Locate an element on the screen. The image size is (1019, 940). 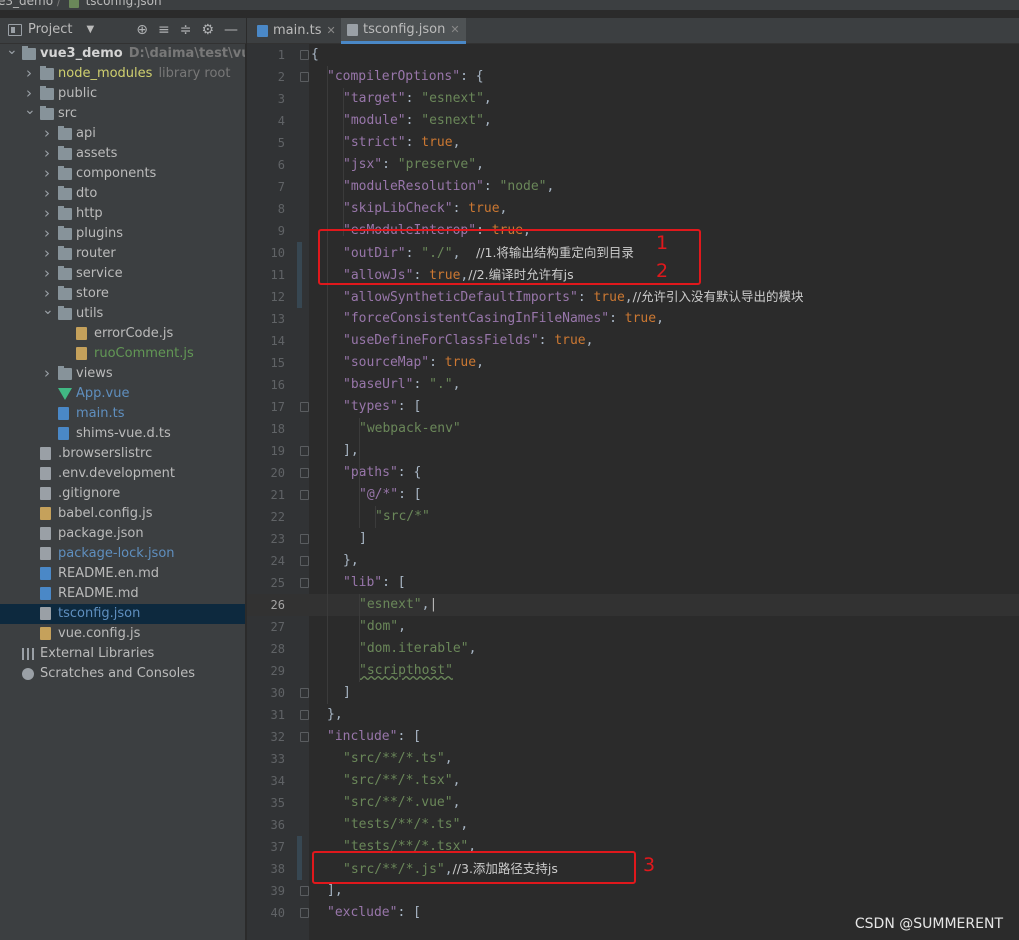
tab-main-ts: main.ts ✕ is located at coordinates (296, 31).